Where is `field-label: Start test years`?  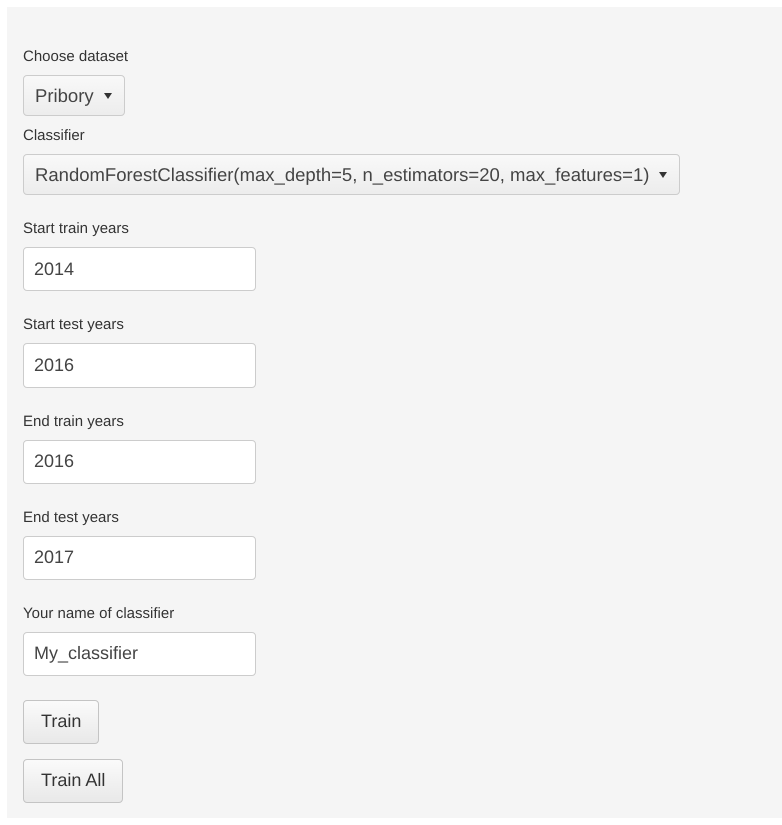
field-label: Start test years is located at coordinates (73, 325).